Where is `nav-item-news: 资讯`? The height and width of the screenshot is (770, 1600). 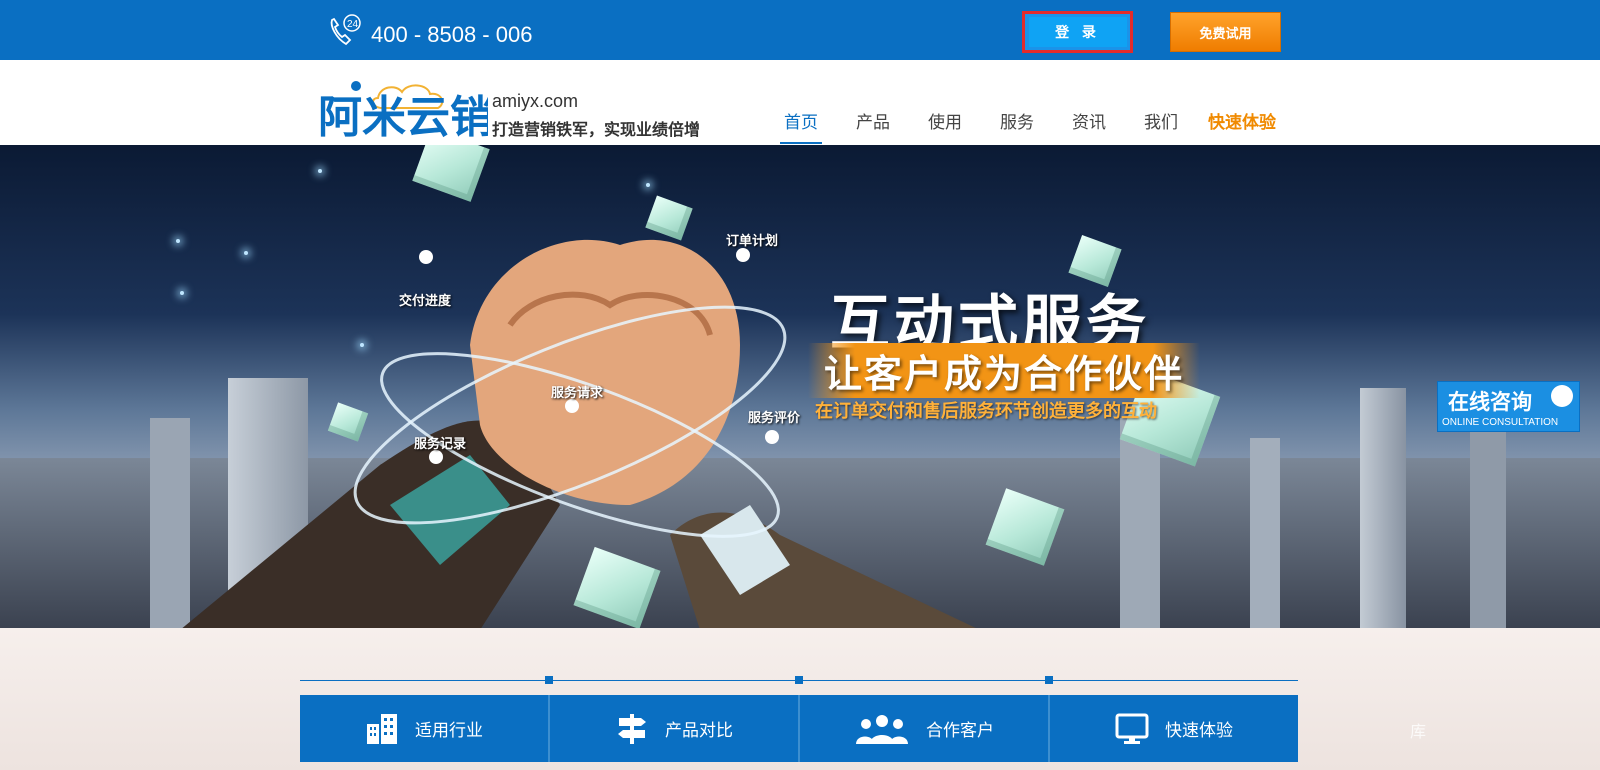
nav-item-news: 资讯 is located at coordinates (1089, 126).